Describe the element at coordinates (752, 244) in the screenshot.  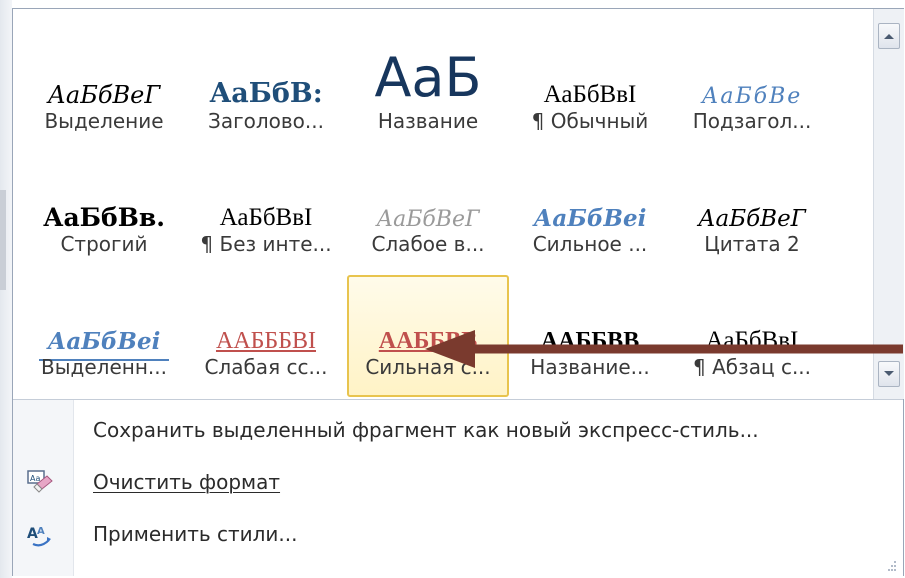
I see `style-label: Цитата 2` at that location.